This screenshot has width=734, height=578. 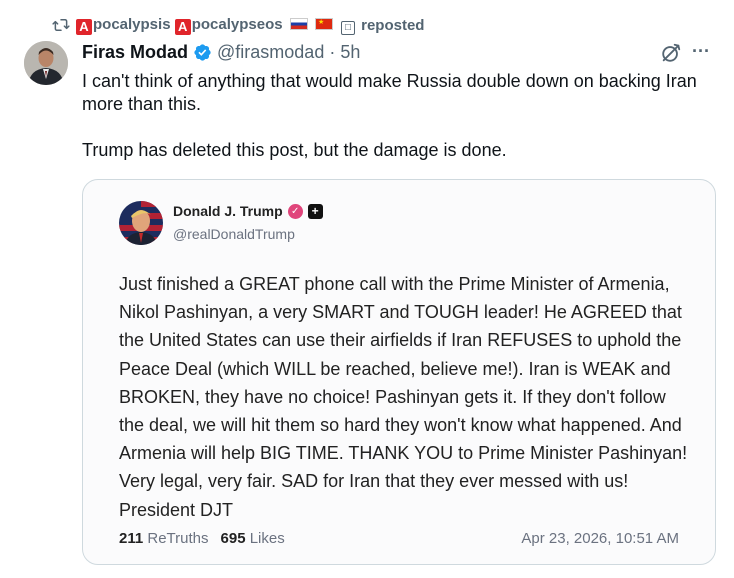 What do you see at coordinates (135, 52) in the screenshot?
I see `author-name: Firas Modad` at bounding box center [135, 52].